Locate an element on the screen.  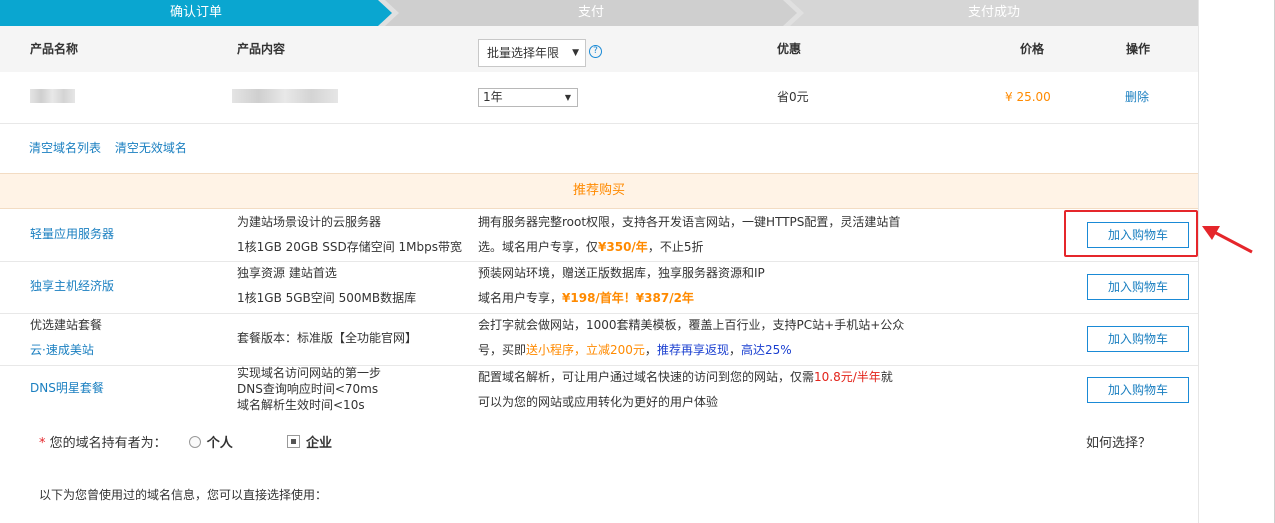
promo-text: 送小程序，立减200元 is located at coordinates (585, 350).